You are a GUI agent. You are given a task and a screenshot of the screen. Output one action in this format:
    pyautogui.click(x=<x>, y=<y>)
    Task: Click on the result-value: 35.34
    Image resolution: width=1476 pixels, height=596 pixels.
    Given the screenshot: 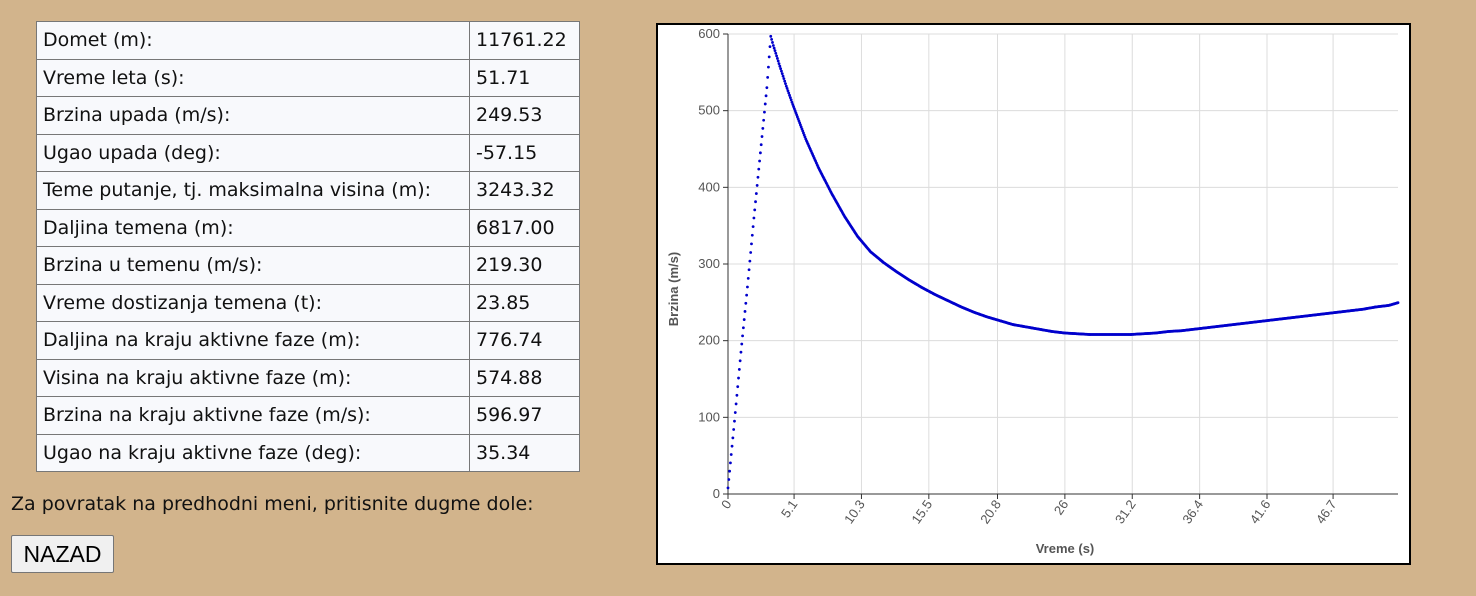 What is the action you would take?
    pyautogui.click(x=524, y=452)
    